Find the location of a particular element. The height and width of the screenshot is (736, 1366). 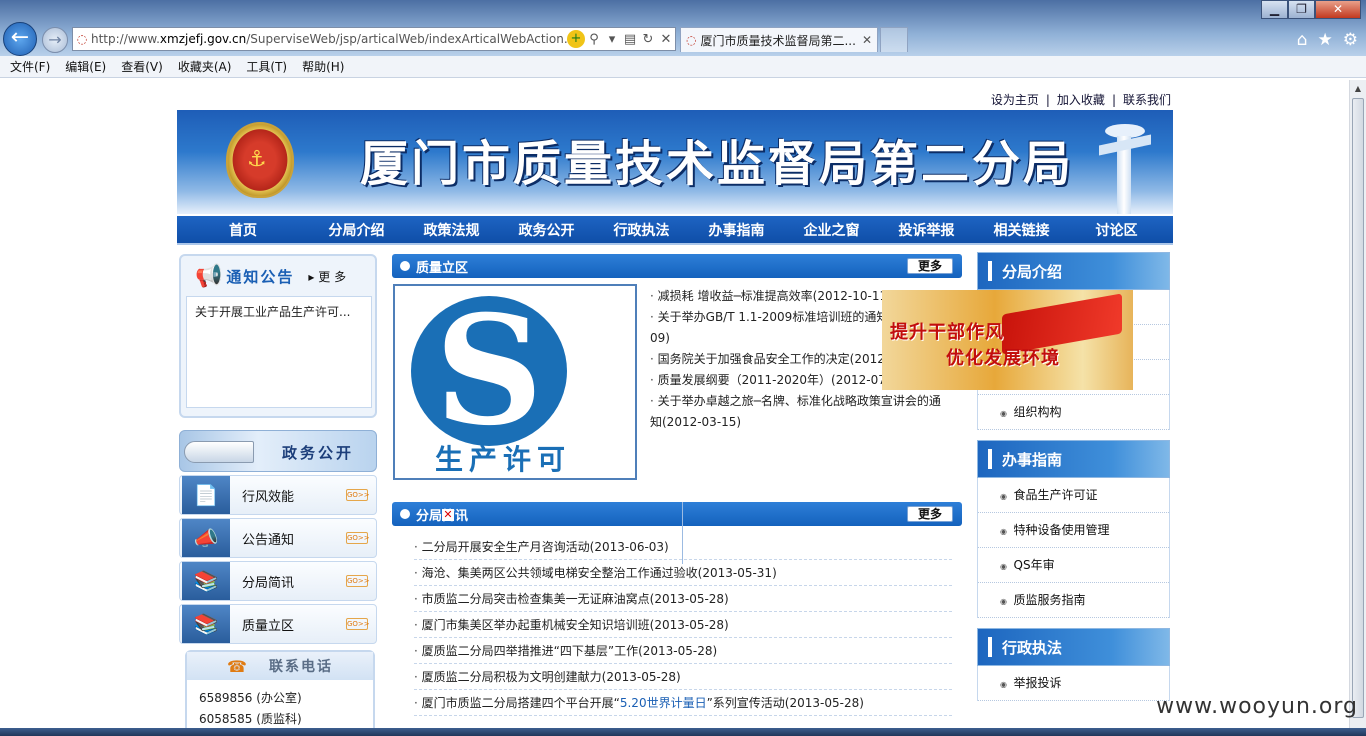

nav-enforcement: 行政执法 is located at coordinates (641, 230).